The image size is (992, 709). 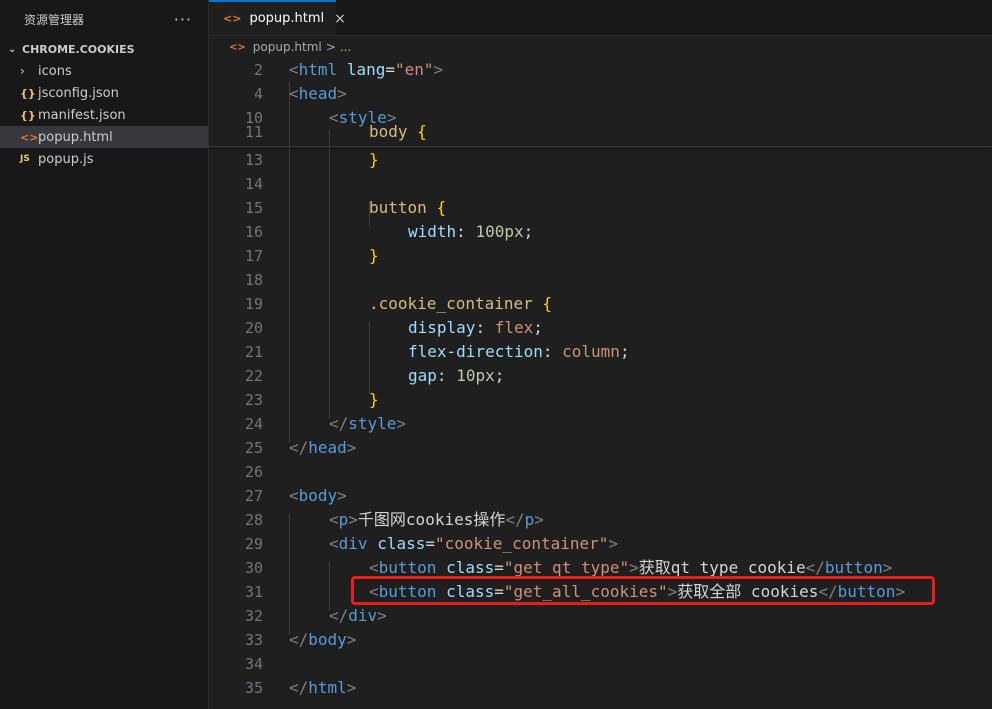 What do you see at coordinates (318, 495) in the screenshot?
I see `code-text: <body>` at bounding box center [318, 495].